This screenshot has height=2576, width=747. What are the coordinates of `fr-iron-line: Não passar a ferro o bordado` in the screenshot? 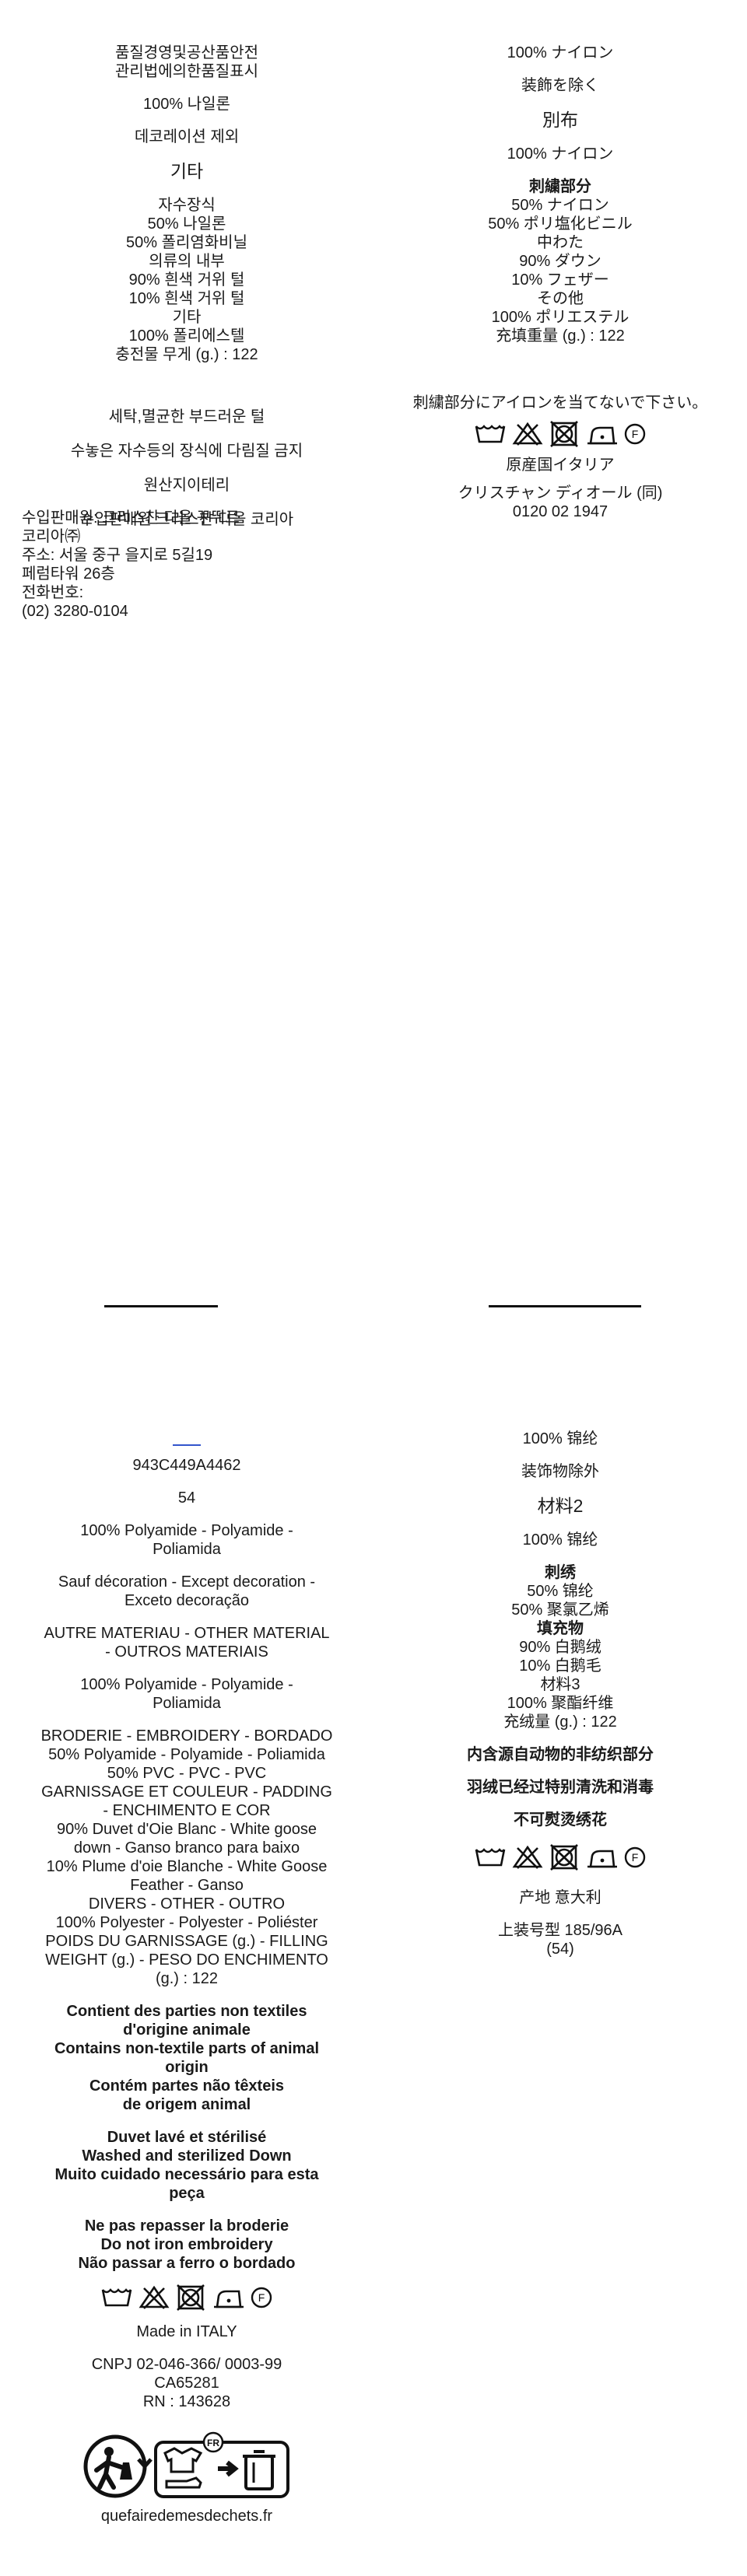 It's located at (187, 2263).